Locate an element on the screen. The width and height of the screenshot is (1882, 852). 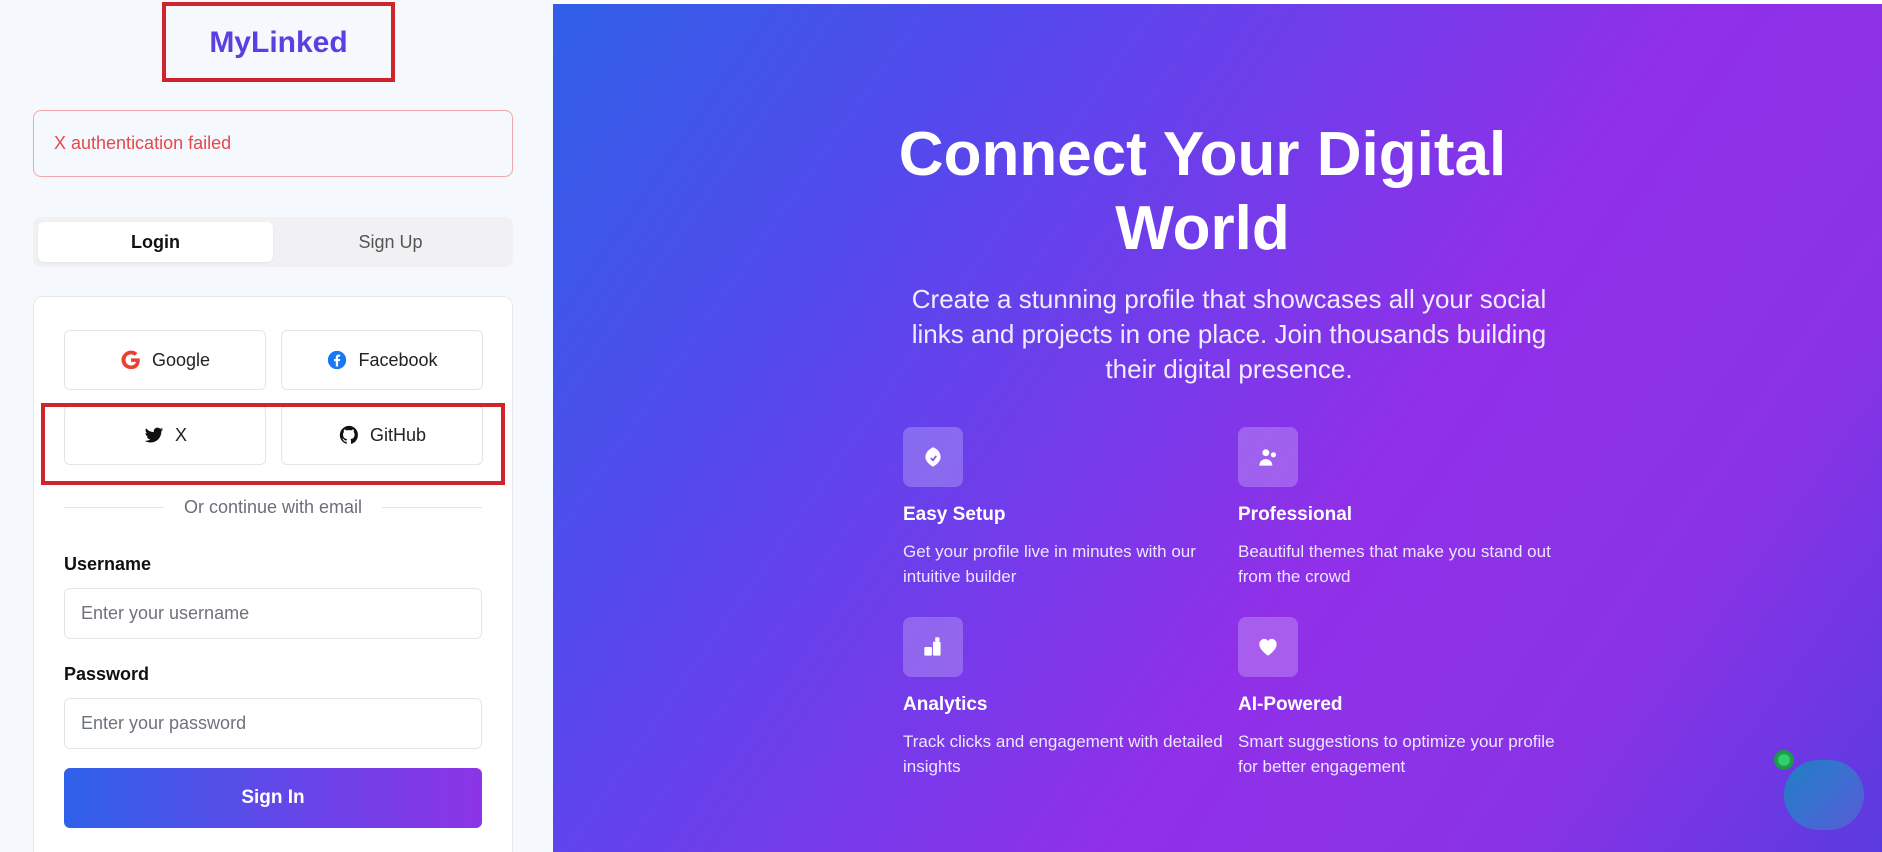
username-label: Username is located at coordinates (108, 564).